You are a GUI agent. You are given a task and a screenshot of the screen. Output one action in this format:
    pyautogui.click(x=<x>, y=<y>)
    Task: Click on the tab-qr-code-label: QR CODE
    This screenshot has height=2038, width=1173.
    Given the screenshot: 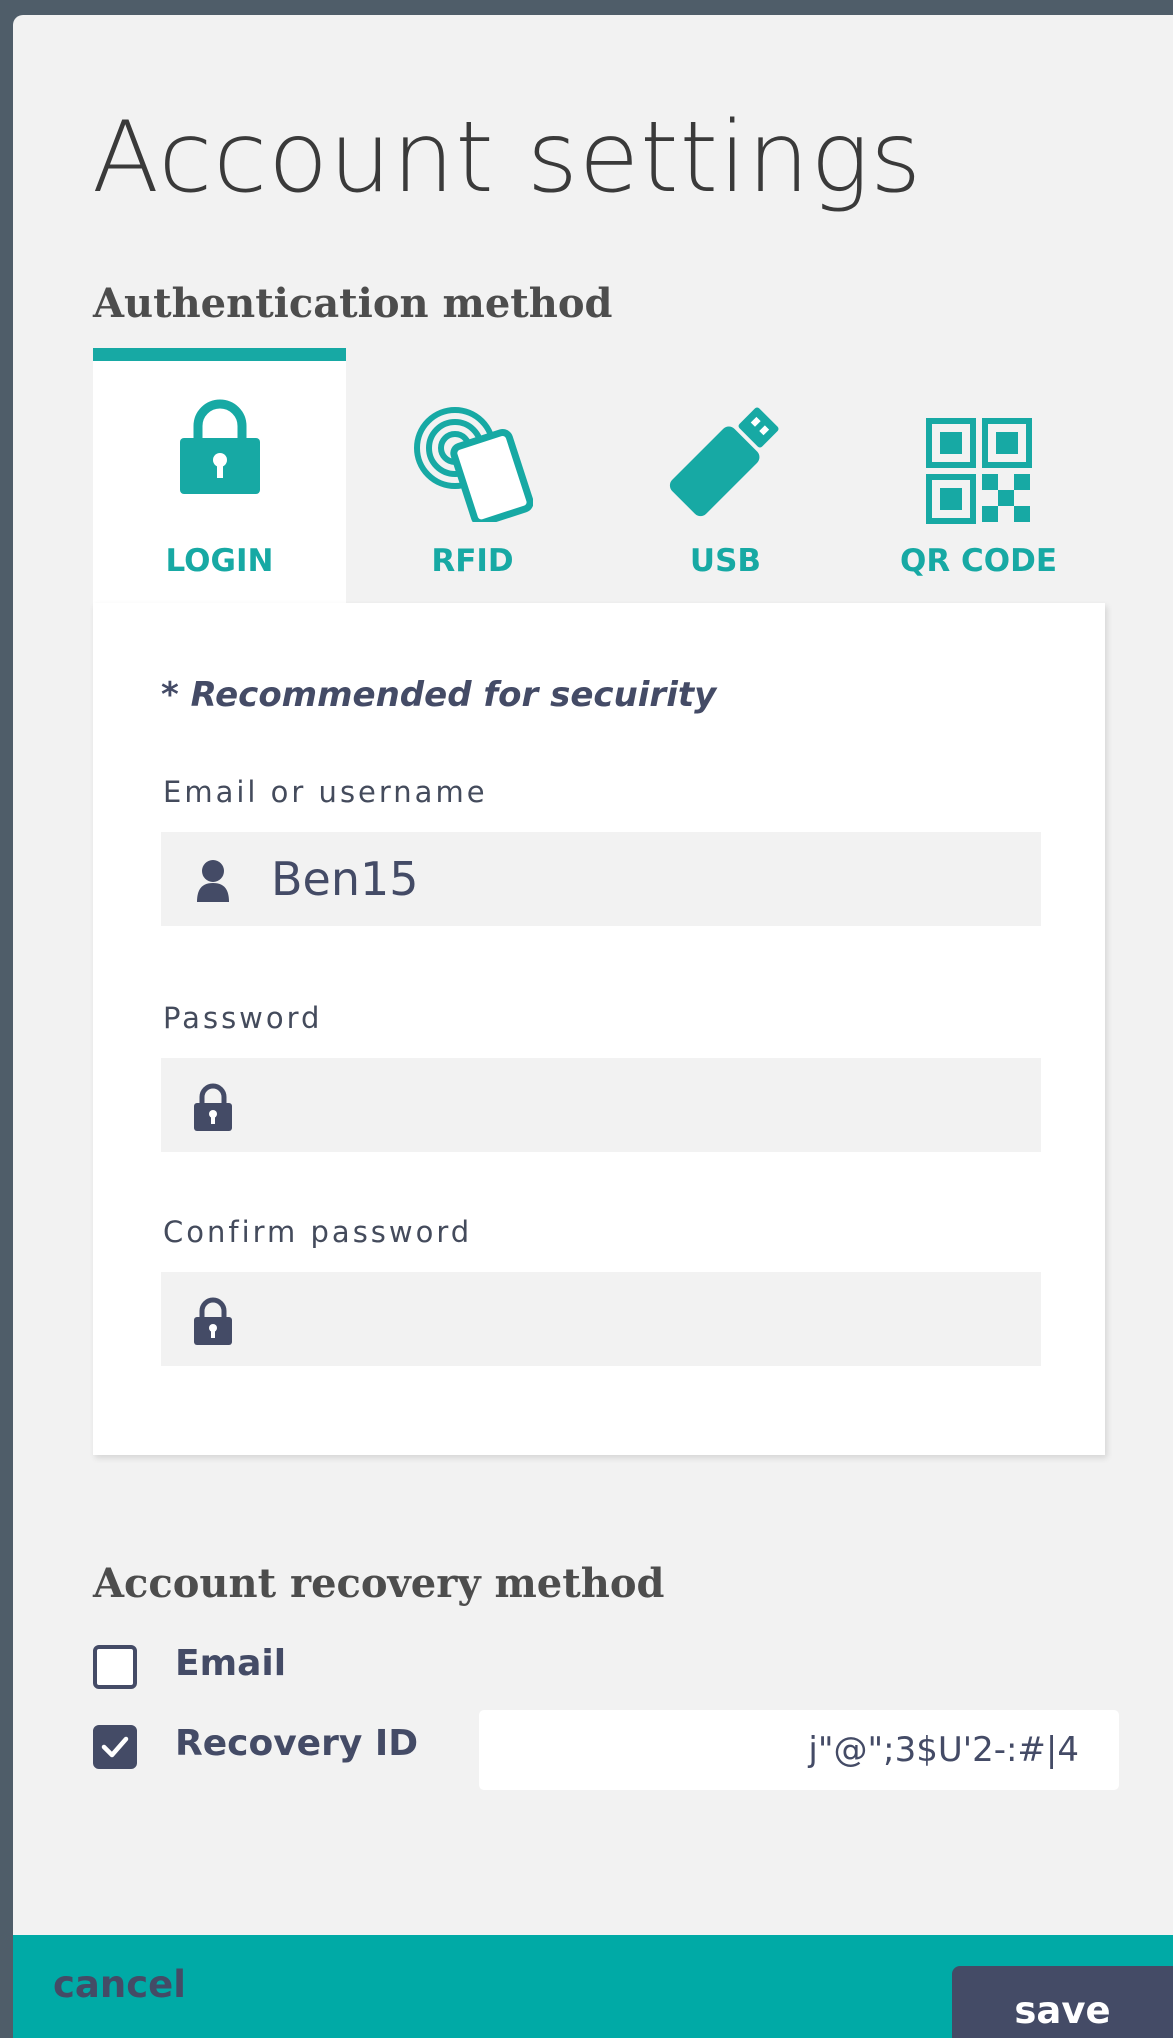 What is the action you would take?
    pyautogui.click(x=978, y=561)
    